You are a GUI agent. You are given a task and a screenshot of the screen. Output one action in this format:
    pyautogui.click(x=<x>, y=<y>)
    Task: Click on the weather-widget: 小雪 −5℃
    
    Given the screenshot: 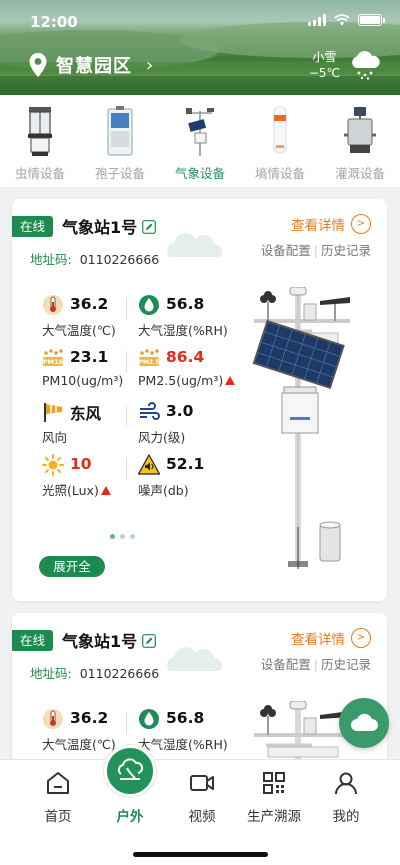 What is the action you would take?
    pyautogui.click(x=345, y=65)
    